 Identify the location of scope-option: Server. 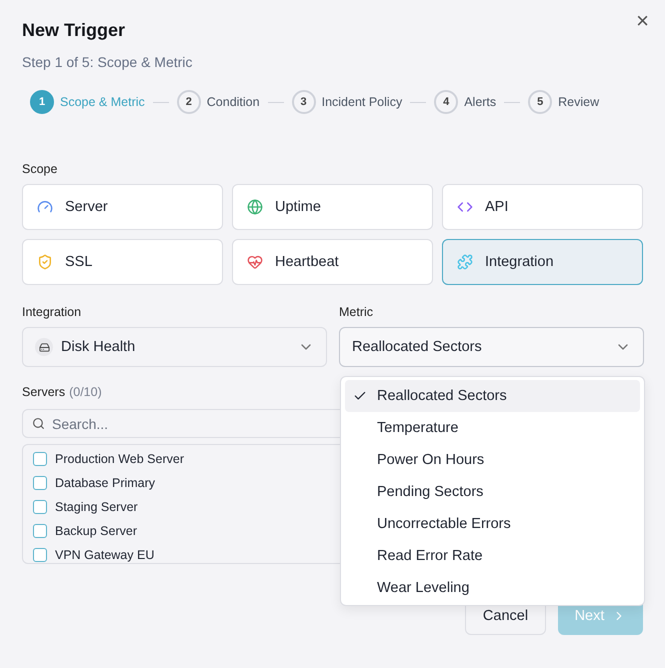
(122, 207).